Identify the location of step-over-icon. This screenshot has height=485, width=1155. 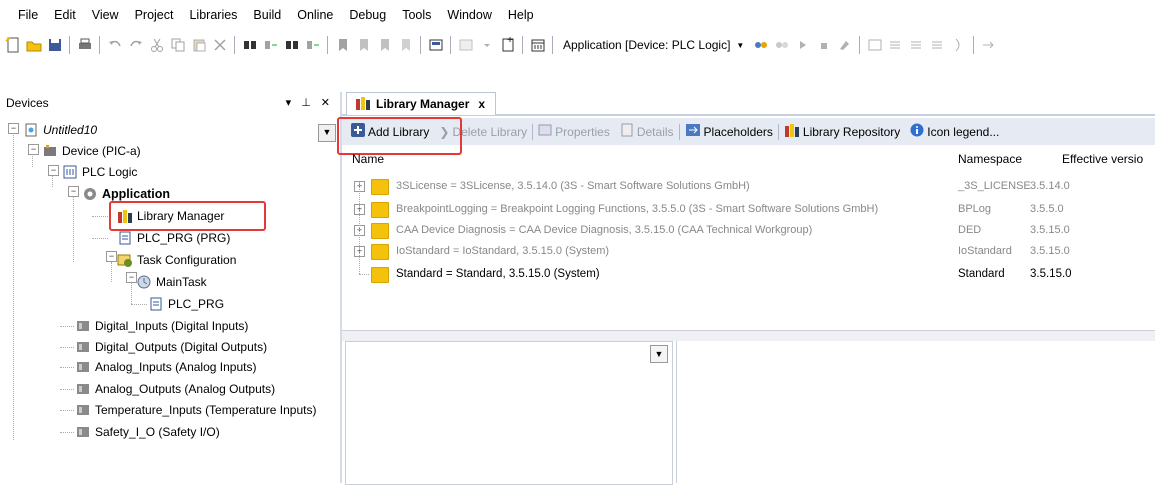
(895, 45).